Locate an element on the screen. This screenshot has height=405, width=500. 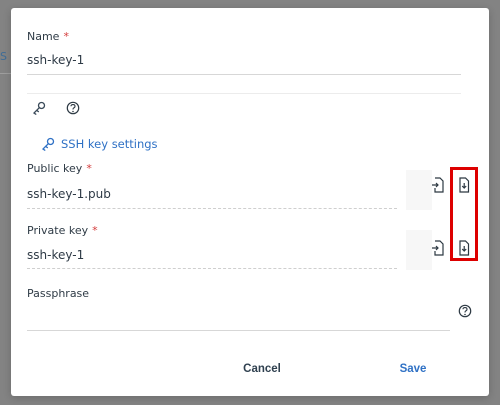
name-label-text: Name is located at coordinates (43, 36).